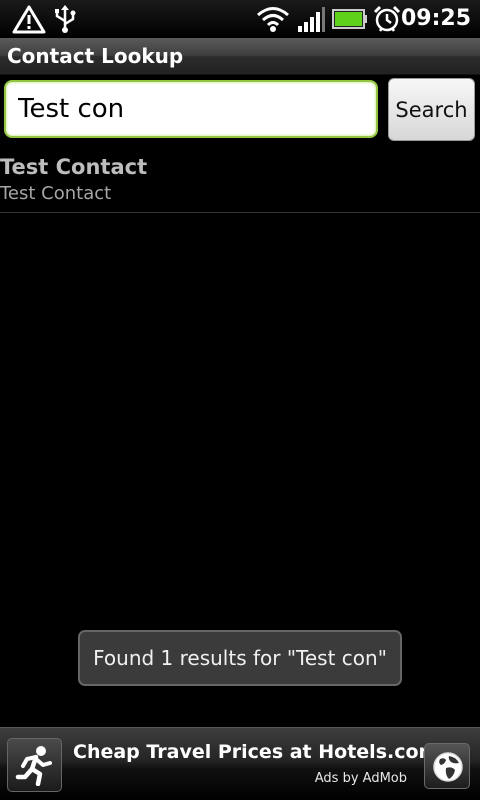  Describe the element at coordinates (65, 21) in the screenshot. I see `usb-icon` at that location.